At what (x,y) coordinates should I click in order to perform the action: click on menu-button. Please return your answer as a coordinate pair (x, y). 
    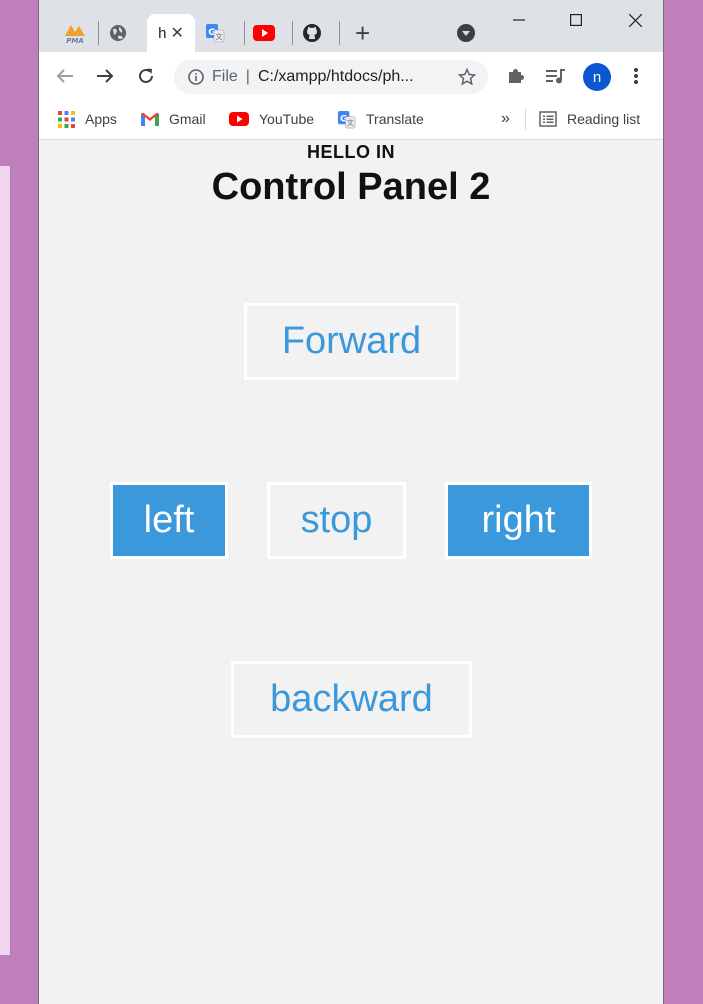
    Looking at the image, I should click on (636, 76).